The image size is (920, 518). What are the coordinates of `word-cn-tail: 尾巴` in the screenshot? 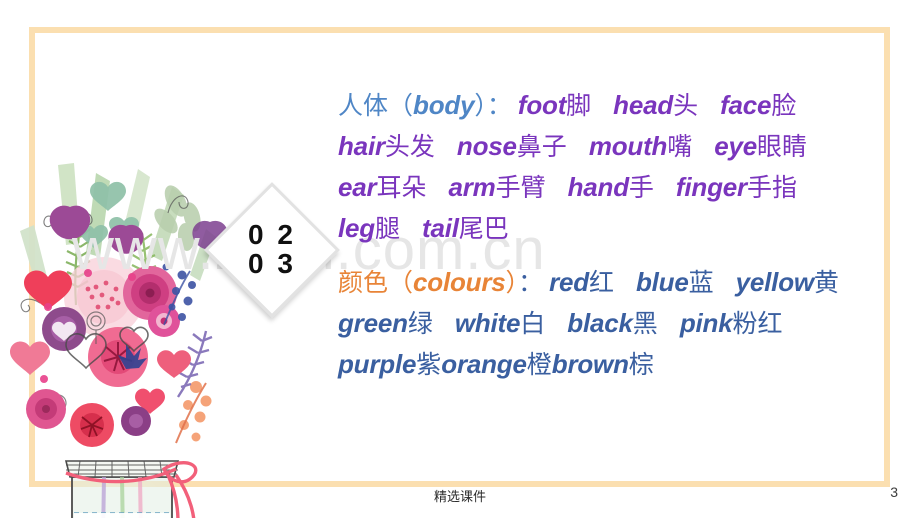 It's located at (483, 228).